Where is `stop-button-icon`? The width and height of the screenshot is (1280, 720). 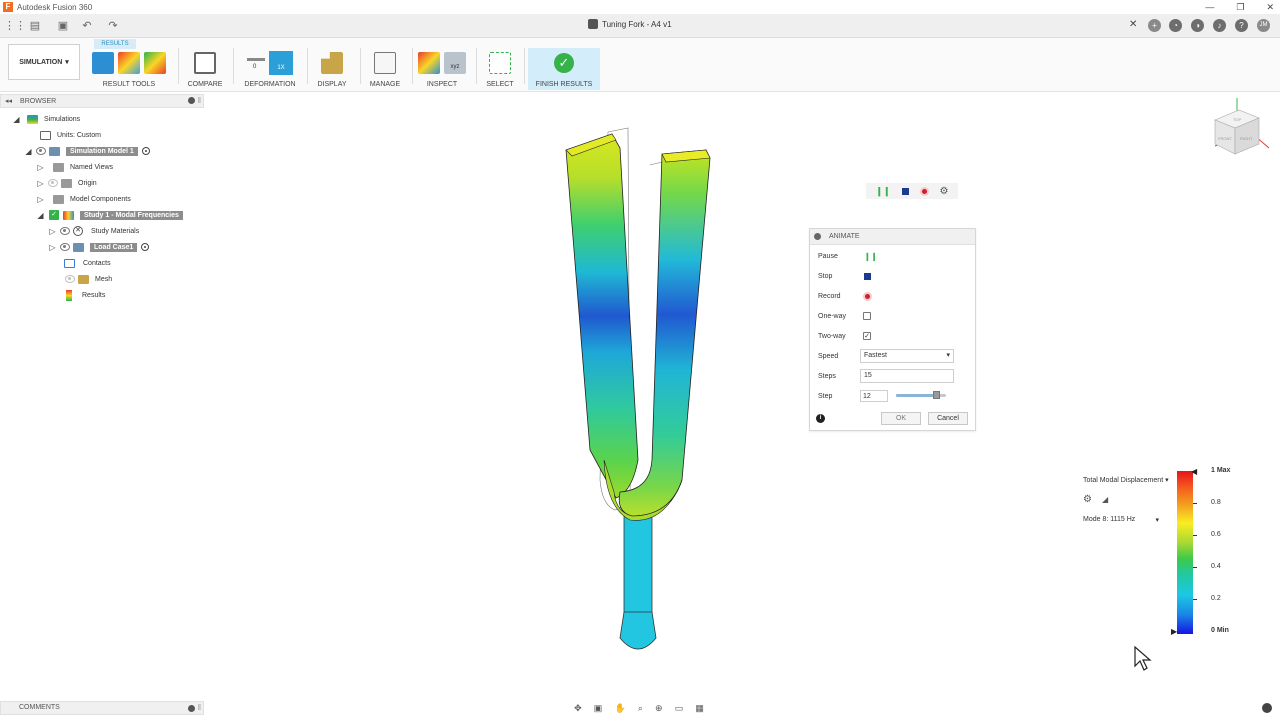
stop-button-icon is located at coordinates (867, 276).